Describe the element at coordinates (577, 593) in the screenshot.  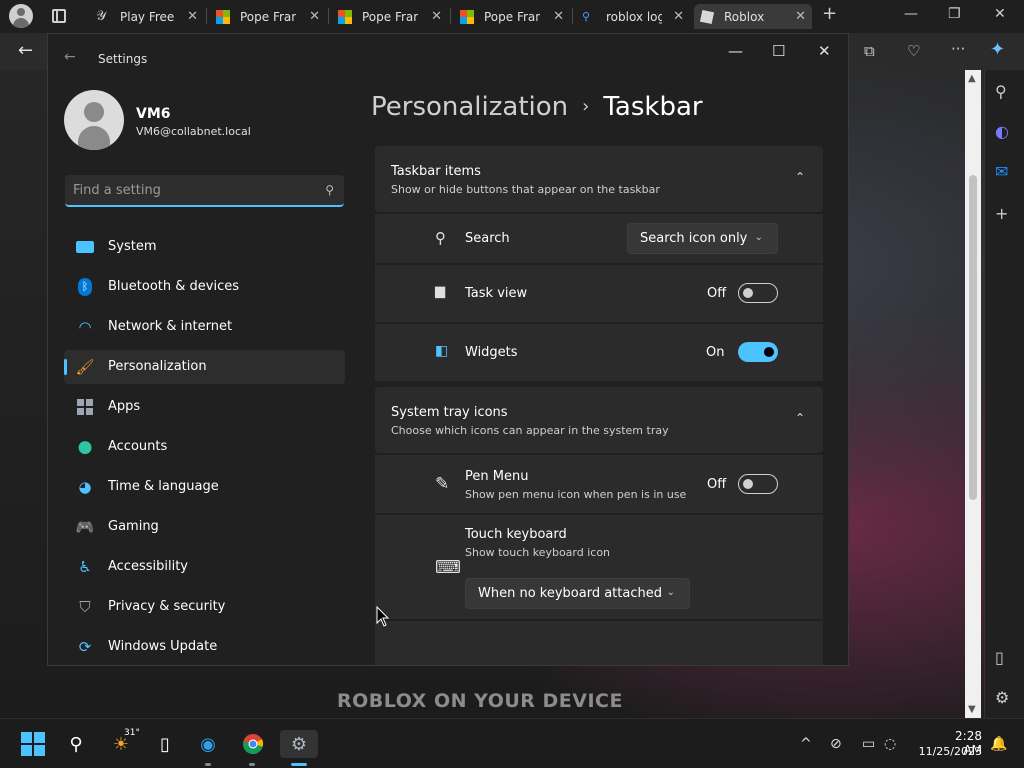
I see `touch-keyboard-dropdown: When no keyboard attached ⌄` at that location.